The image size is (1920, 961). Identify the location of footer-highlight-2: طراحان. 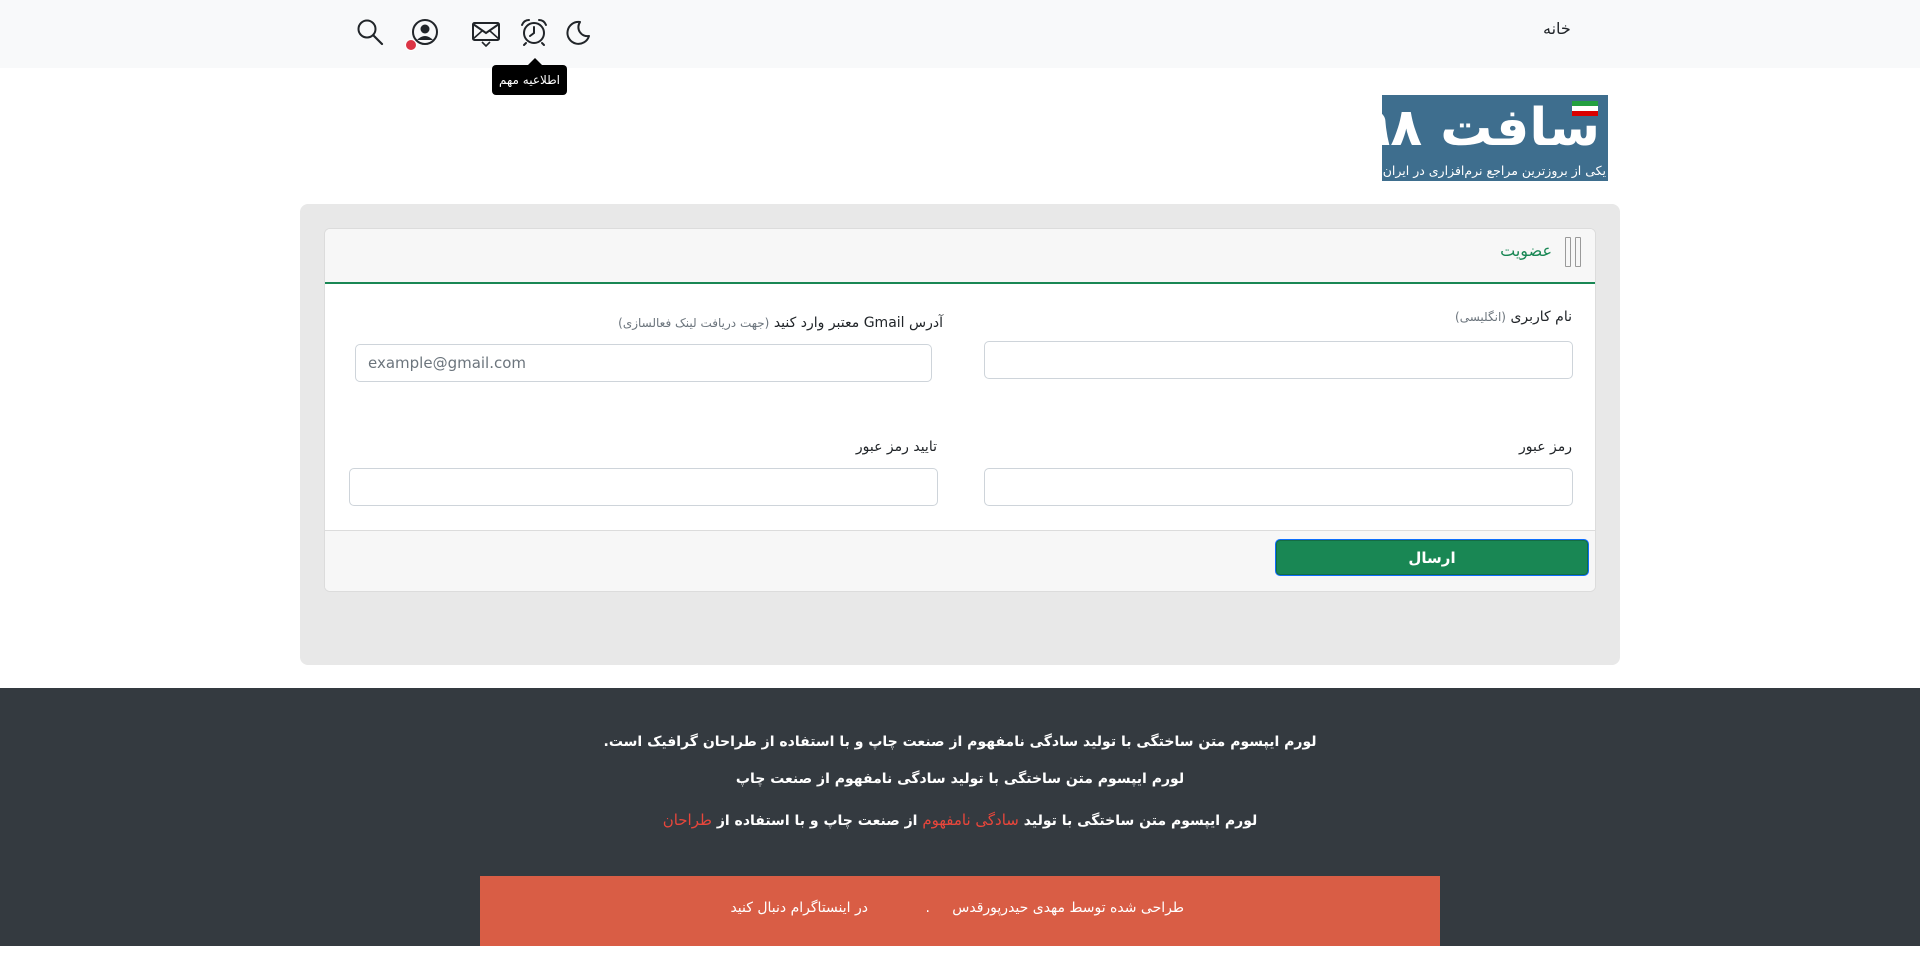
(687, 820).